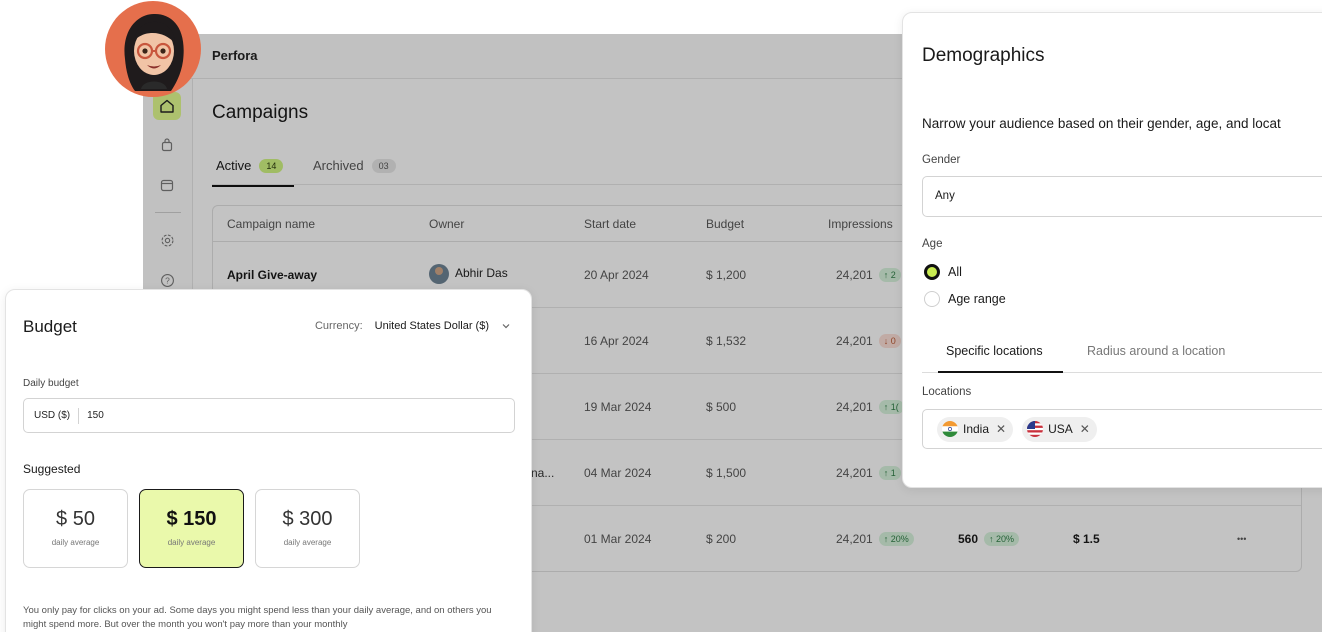  Describe the element at coordinates (941, 160) in the screenshot. I see `gender-label: Gender` at that location.